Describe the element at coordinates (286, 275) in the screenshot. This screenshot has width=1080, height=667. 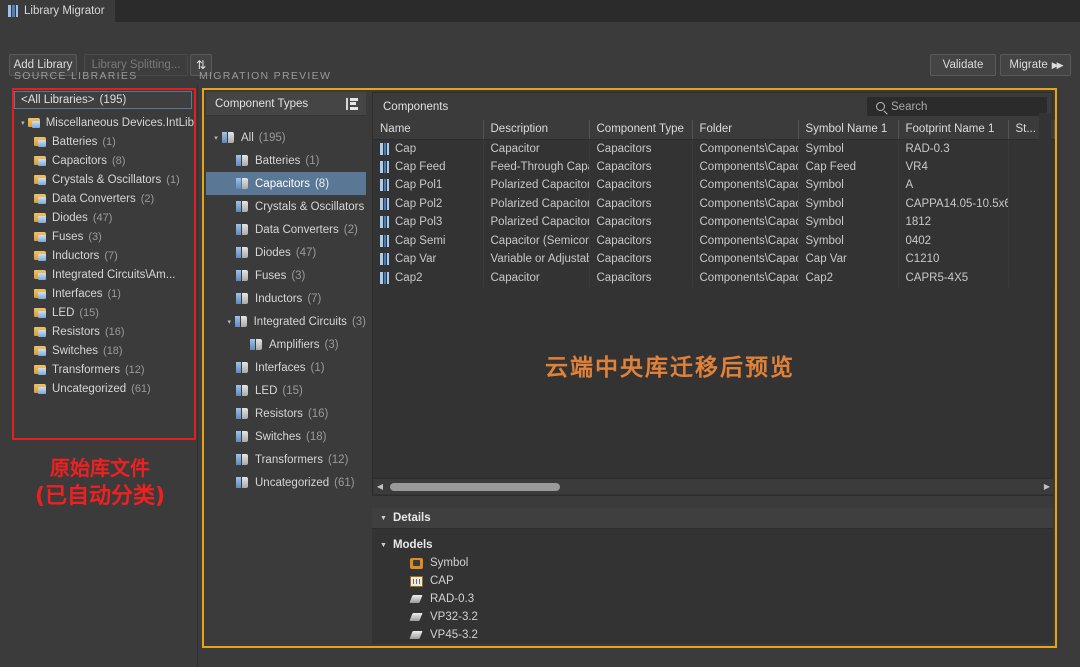
I see `component-type-node: Fuses (3)` at that location.